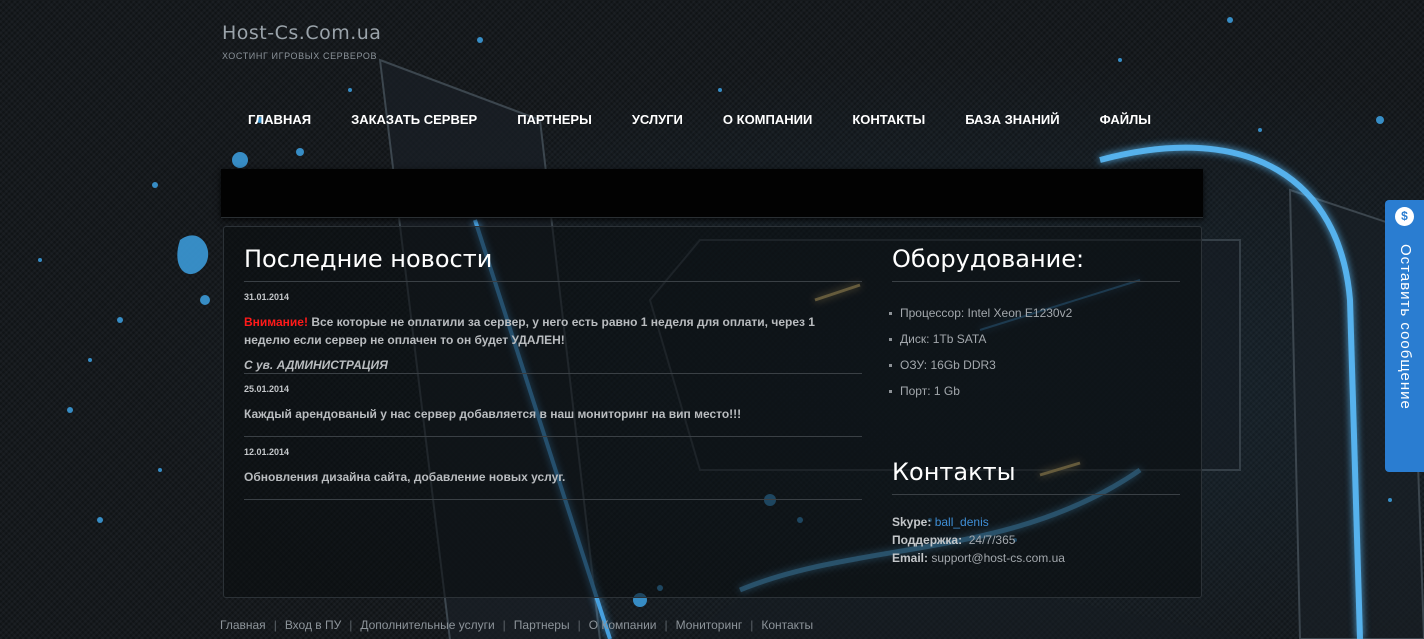 The width and height of the screenshot is (1424, 639). I want to click on logo-subtitle: ХОСТИНГ ИГРОВЫХ СЕРВЕРОВ, so click(300, 56).